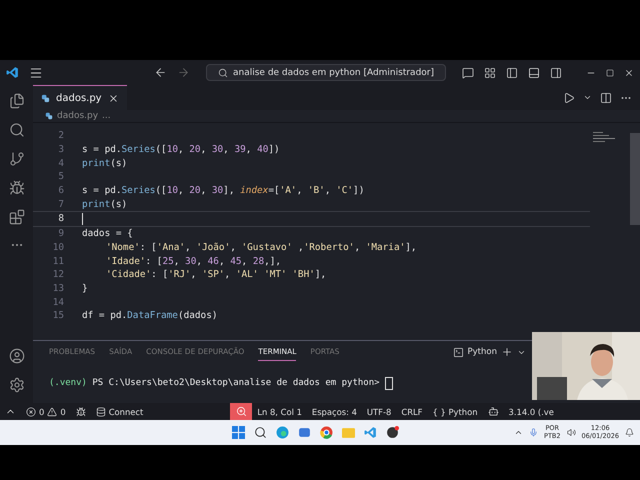 The image size is (640, 480). I want to click on code-line: }, so click(85, 288).